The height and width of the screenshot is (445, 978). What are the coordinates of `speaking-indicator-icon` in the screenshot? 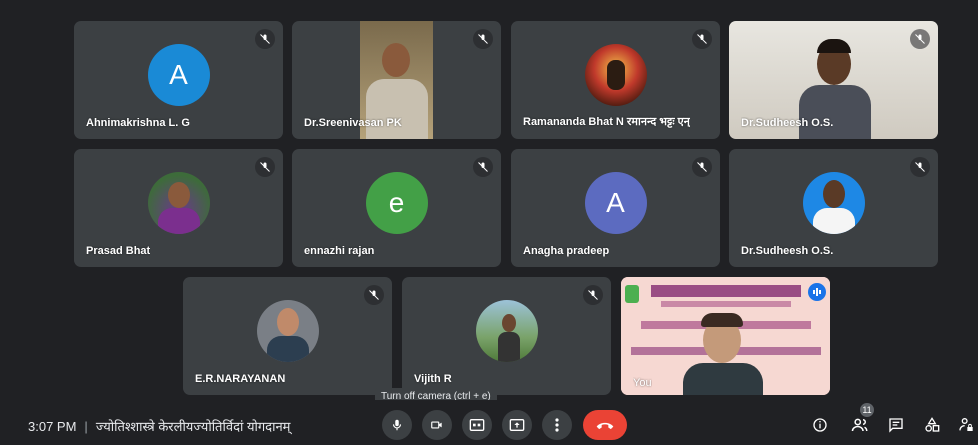 It's located at (817, 292).